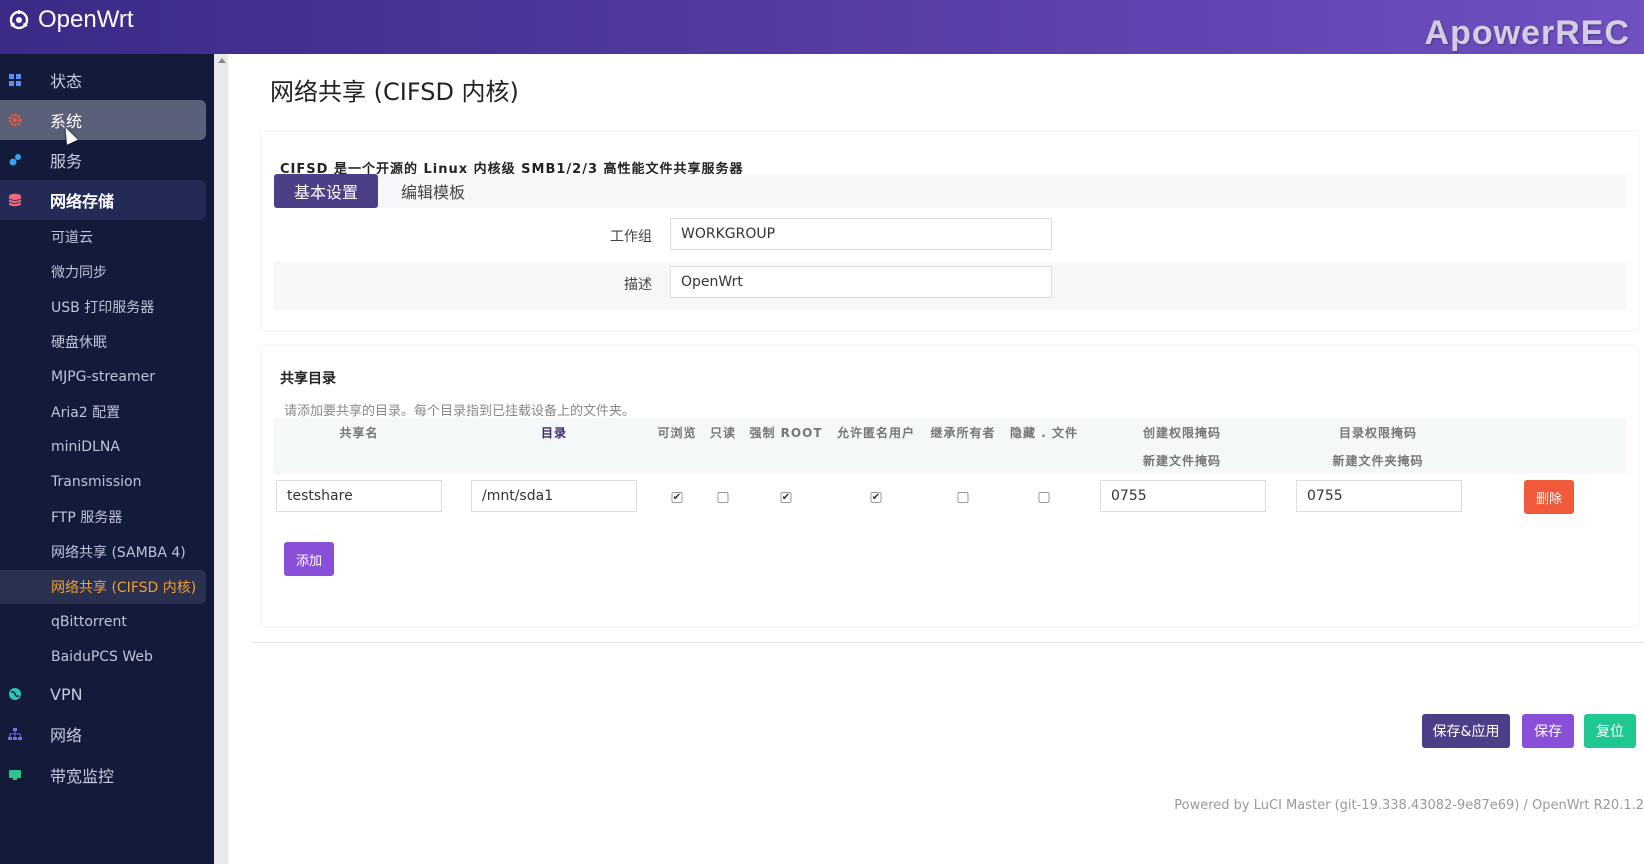 Image resolution: width=1644 pixels, height=864 pixels. Describe the element at coordinates (103, 552) in the screenshot. I see `sidebar-subitem-samba4: 网络共享 (SAMBA 4)` at that location.